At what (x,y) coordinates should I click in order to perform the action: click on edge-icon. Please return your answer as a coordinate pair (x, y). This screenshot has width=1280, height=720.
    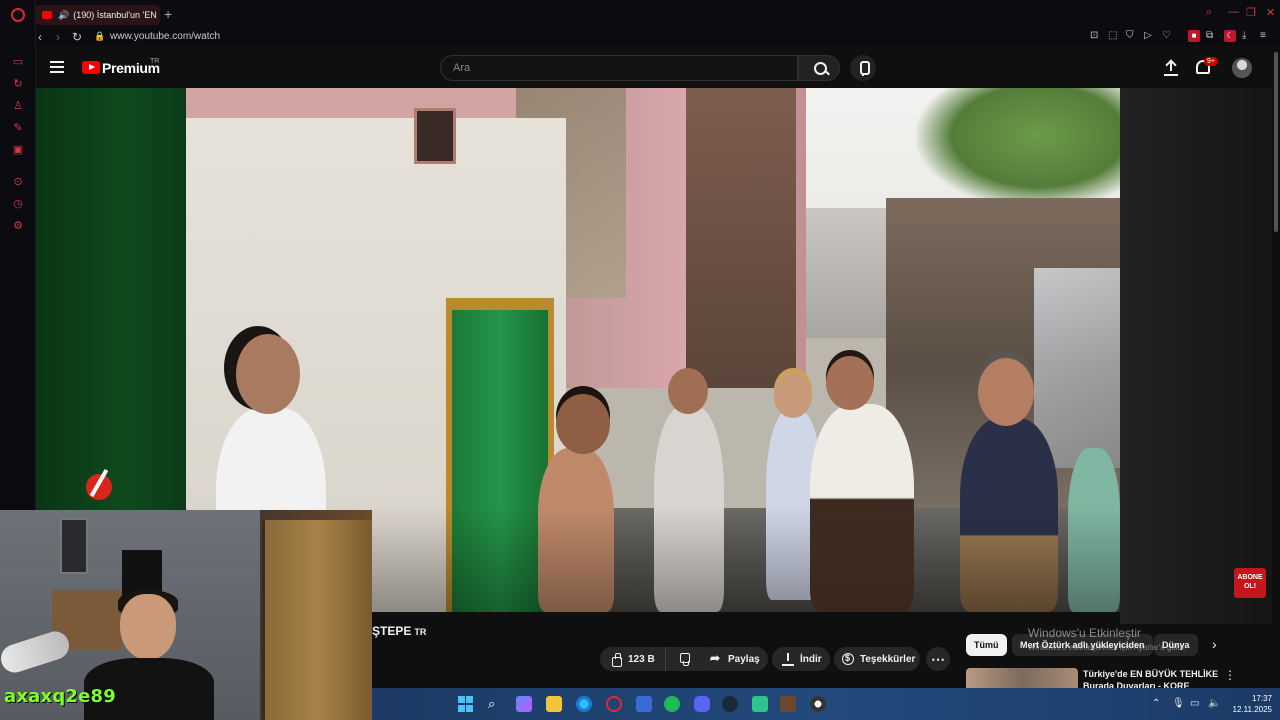
    Looking at the image, I should click on (584, 704).